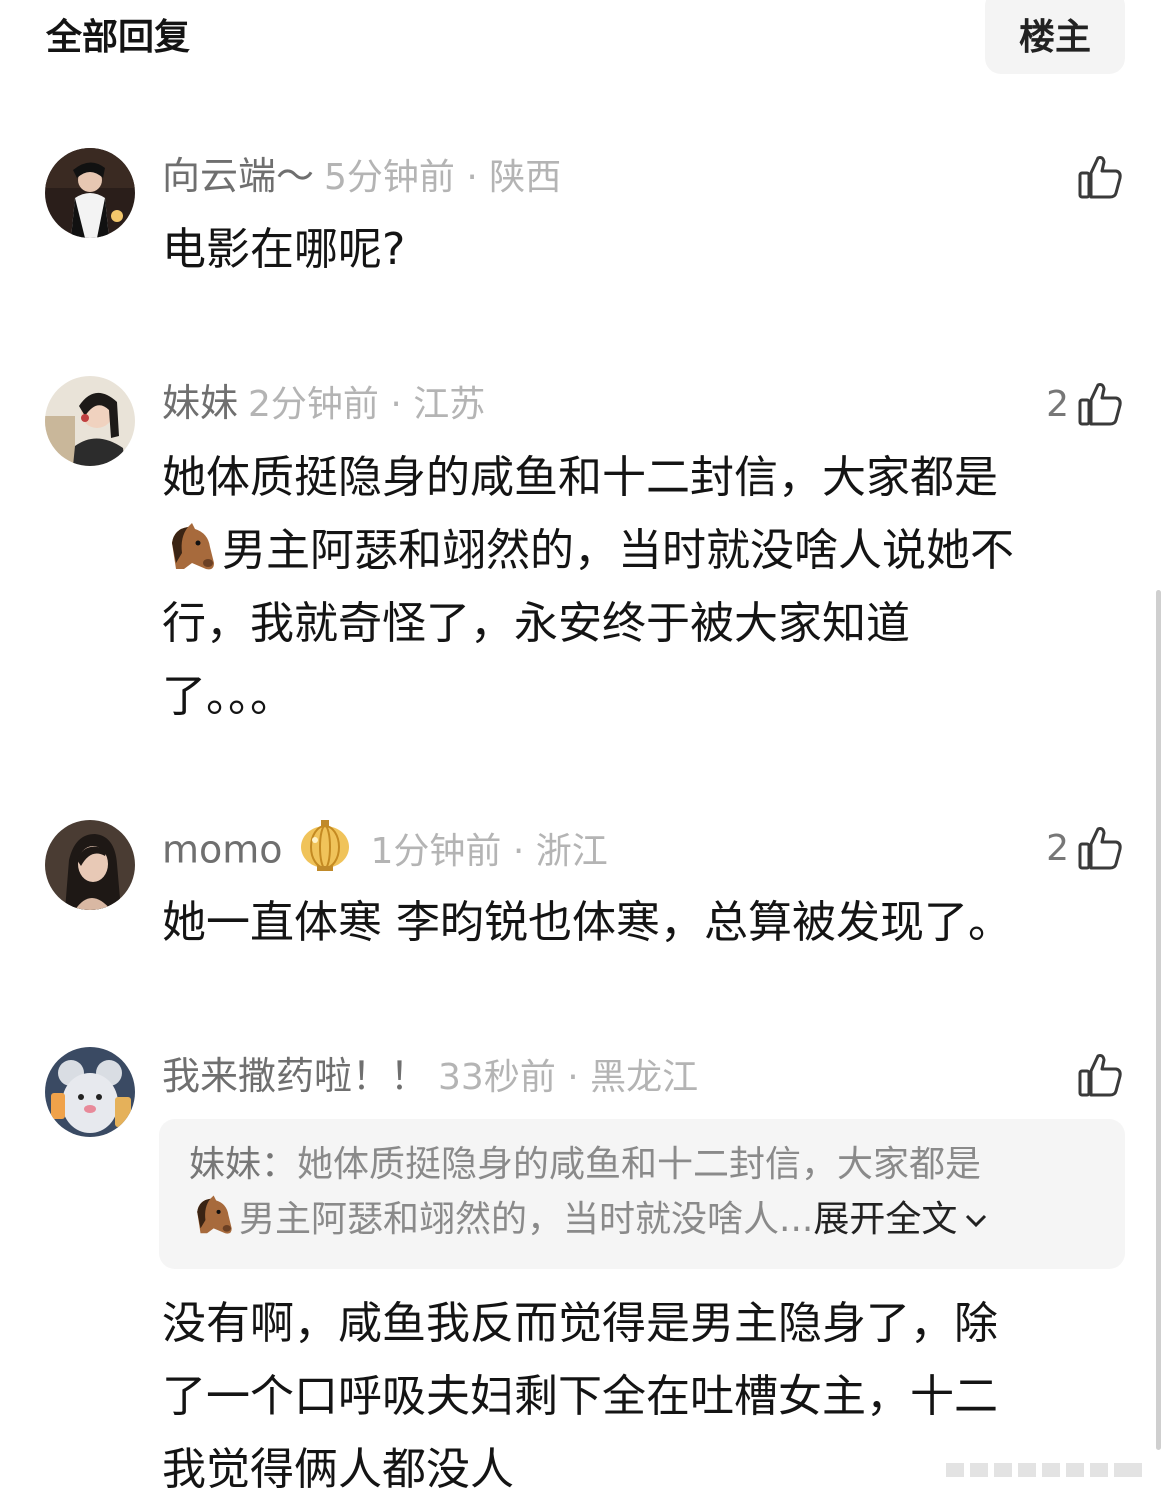 This screenshot has height=1506, width=1169. What do you see at coordinates (536, 623) in the screenshot?
I see `comment-text-line: 行，我就奇怪了，永安终于被大家知道` at bounding box center [536, 623].